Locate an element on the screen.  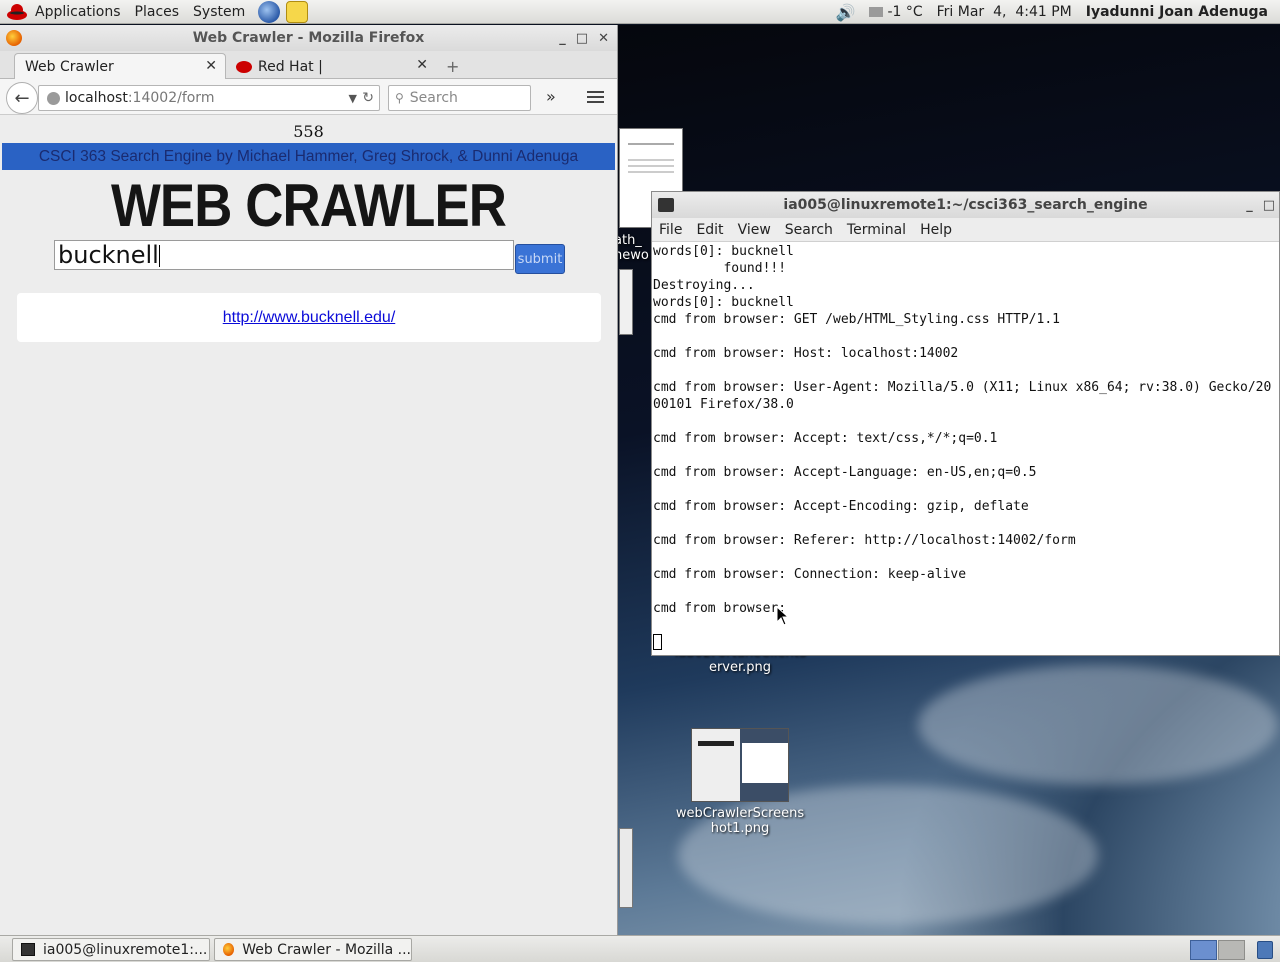
terminal-menu-help: Help is located at coordinates (936, 230).